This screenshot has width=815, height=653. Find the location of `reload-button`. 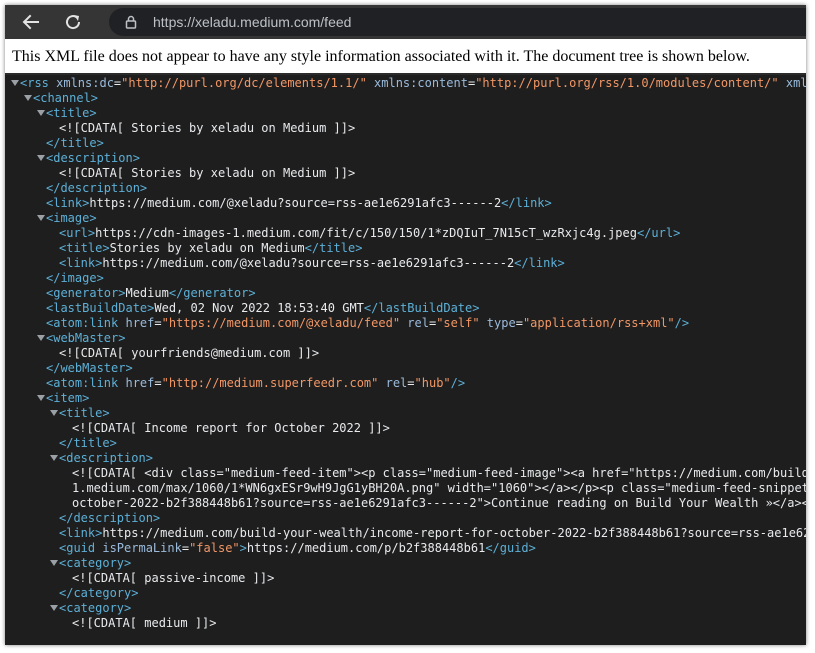

reload-button is located at coordinates (73, 22).